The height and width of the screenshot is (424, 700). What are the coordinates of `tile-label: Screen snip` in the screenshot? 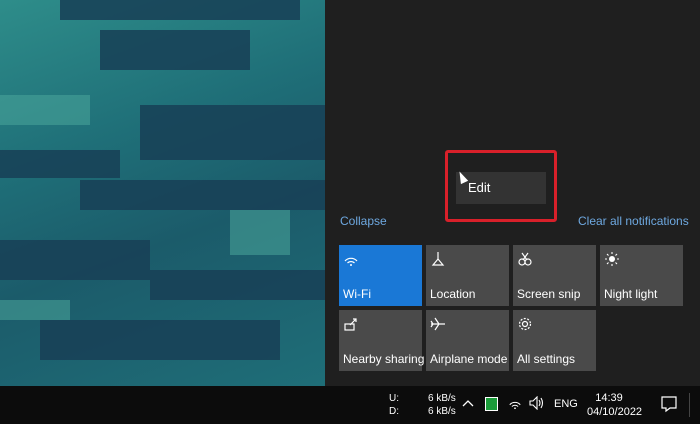 It's located at (549, 294).